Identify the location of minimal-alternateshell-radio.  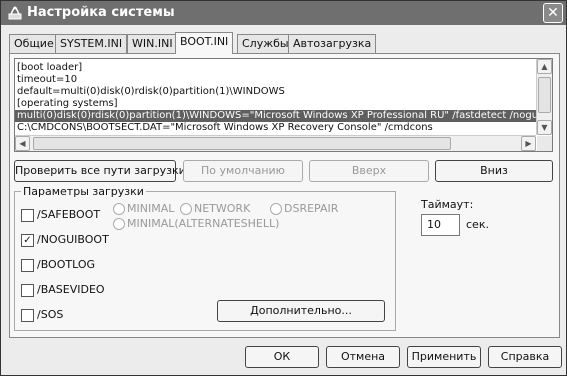
(119, 224).